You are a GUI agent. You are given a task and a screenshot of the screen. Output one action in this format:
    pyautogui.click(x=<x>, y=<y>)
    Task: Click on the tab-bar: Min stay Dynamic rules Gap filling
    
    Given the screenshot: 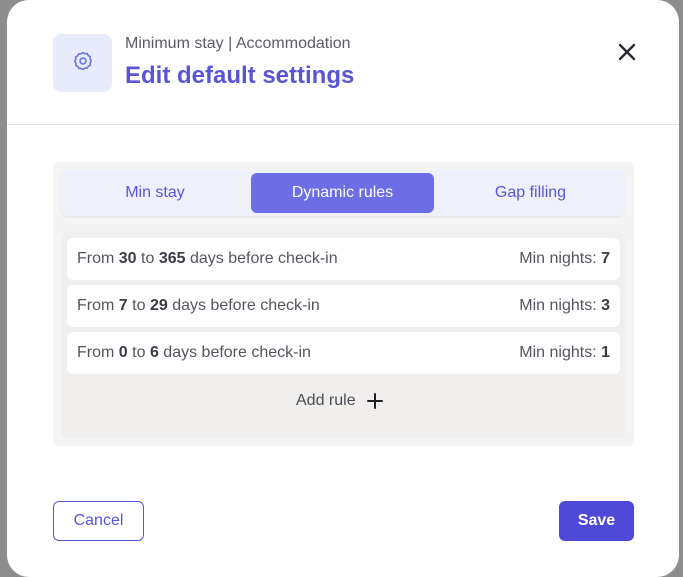 What is the action you would take?
    pyautogui.click(x=343, y=193)
    